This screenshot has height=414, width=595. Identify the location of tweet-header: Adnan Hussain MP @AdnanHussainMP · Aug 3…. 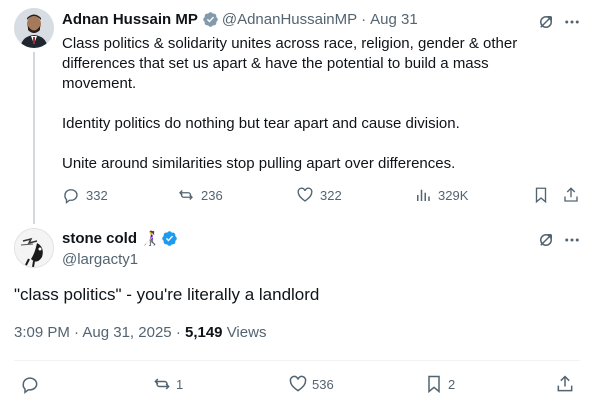
(240, 19).